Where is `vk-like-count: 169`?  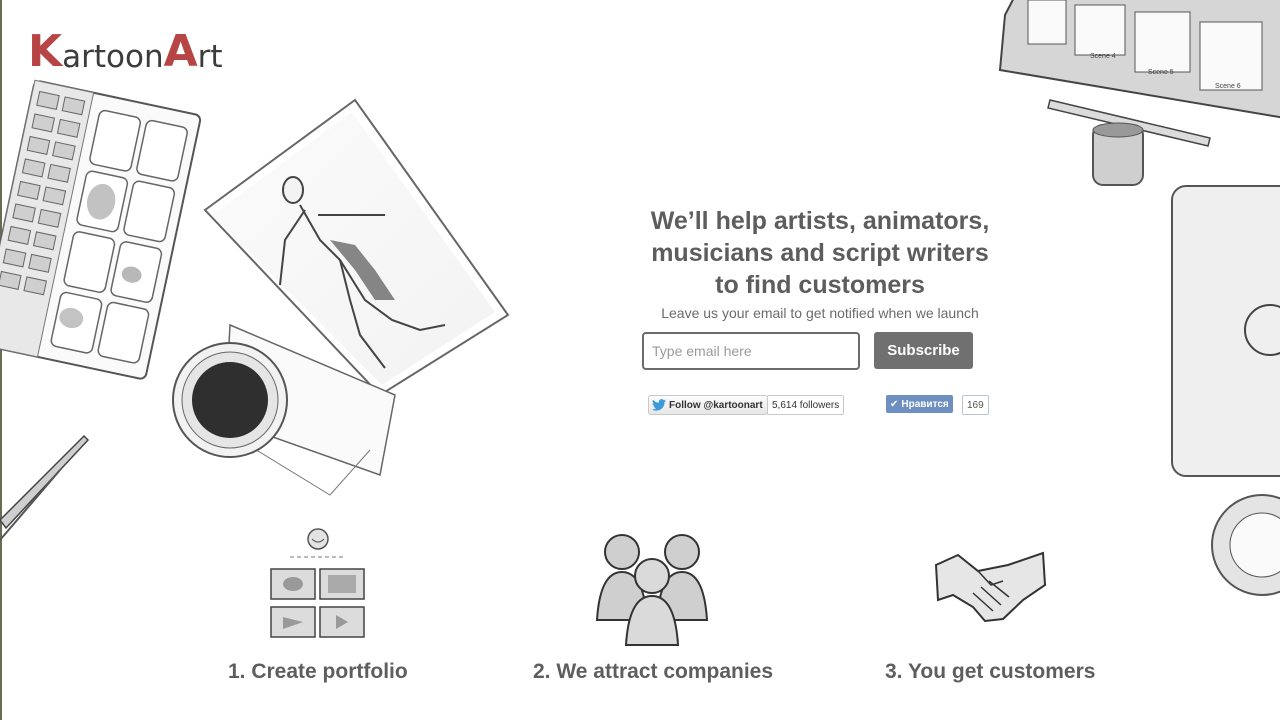 vk-like-count: 169 is located at coordinates (975, 405).